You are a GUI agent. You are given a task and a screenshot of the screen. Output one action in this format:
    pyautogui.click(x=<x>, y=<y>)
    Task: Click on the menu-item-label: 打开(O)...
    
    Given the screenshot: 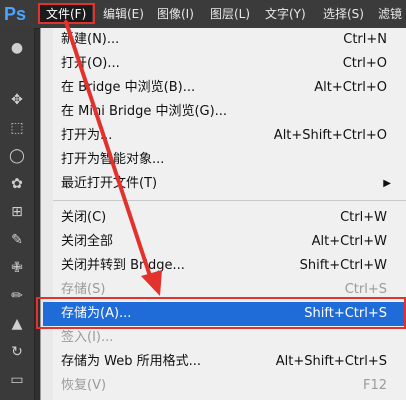 What is the action you would take?
    pyautogui.click(x=90, y=63)
    